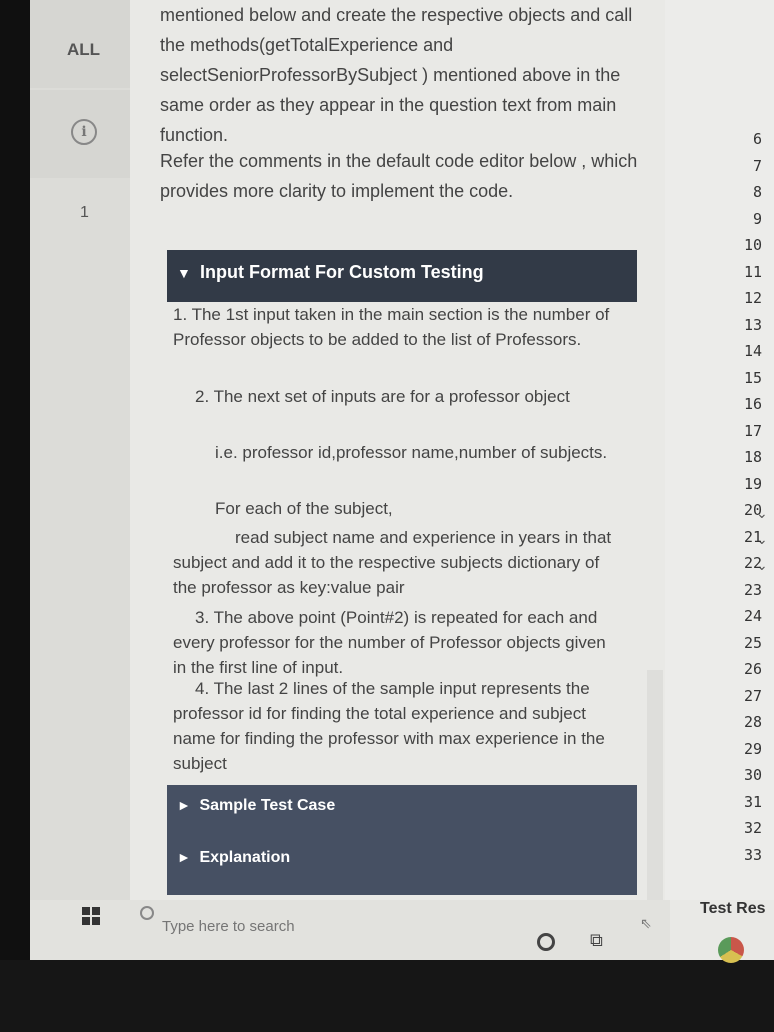 This screenshot has width=774, height=1032. I want to click on task-view-icon: ⧉, so click(596, 940).